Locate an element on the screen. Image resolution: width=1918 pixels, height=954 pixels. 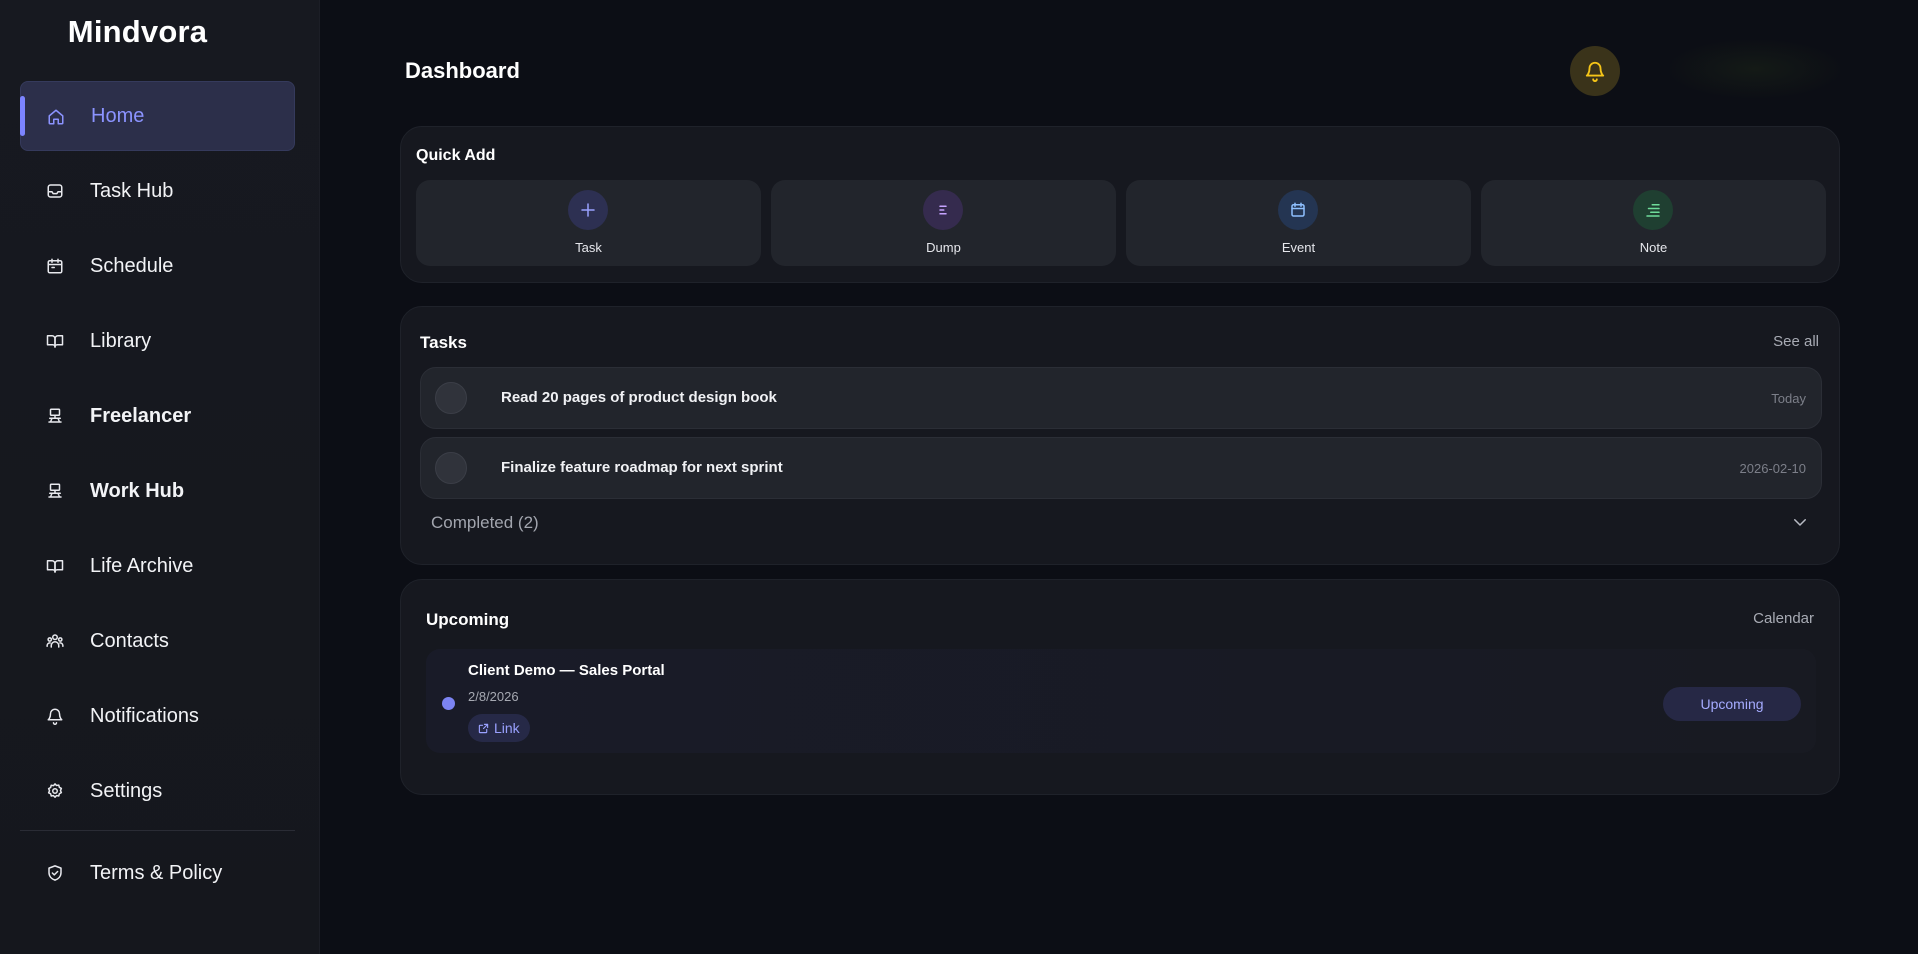
completed-toggle: Completed (2) is located at coordinates (485, 523).